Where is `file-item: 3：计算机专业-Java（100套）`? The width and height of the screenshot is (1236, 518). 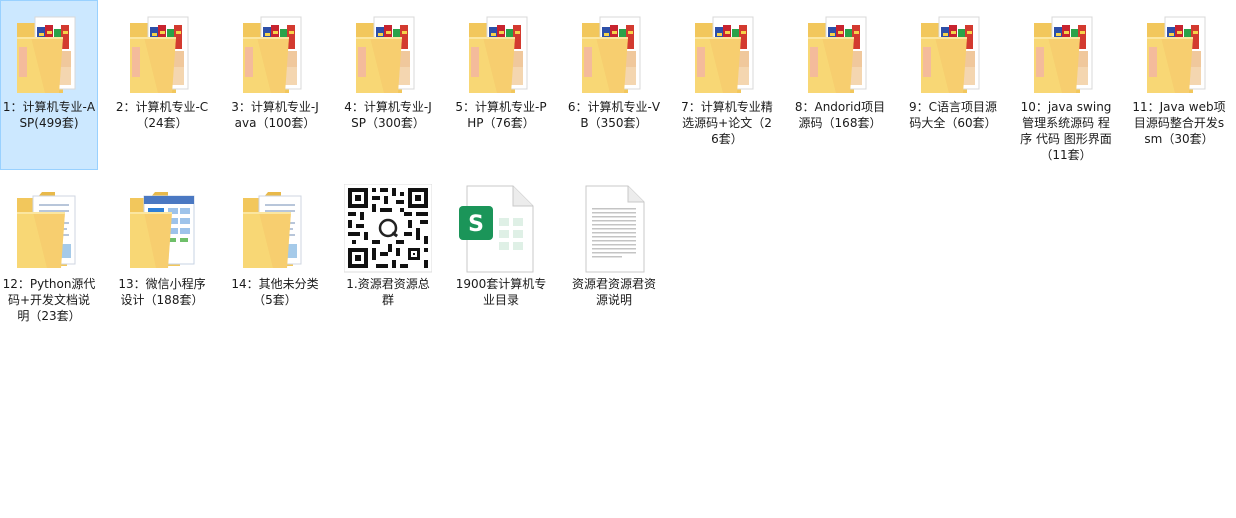 file-item: 3：计算机专业-Java（100套） is located at coordinates (275, 85).